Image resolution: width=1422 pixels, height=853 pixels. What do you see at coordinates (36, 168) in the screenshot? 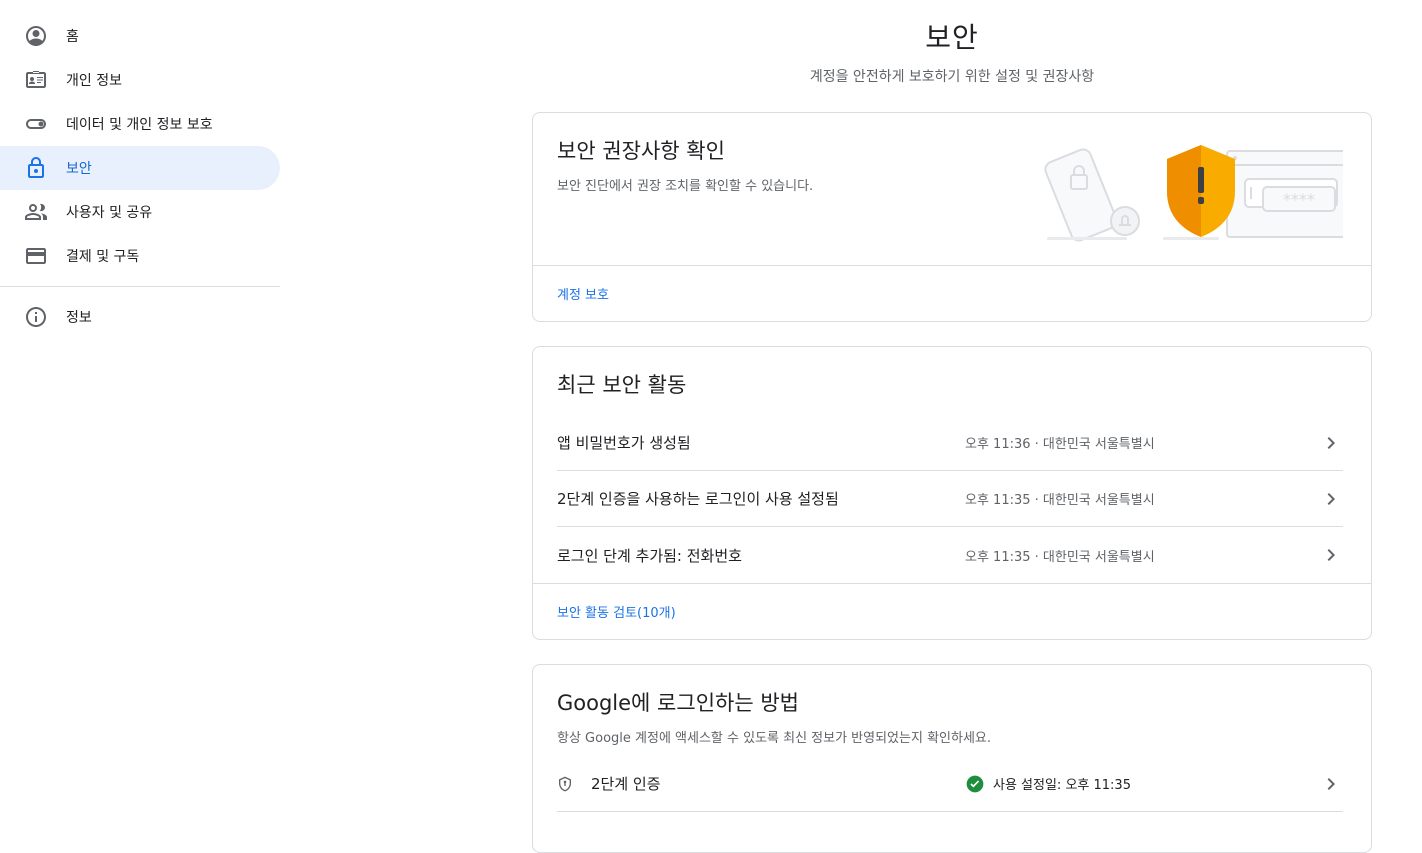
I see `lock-icon` at bounding box center [36, 168].